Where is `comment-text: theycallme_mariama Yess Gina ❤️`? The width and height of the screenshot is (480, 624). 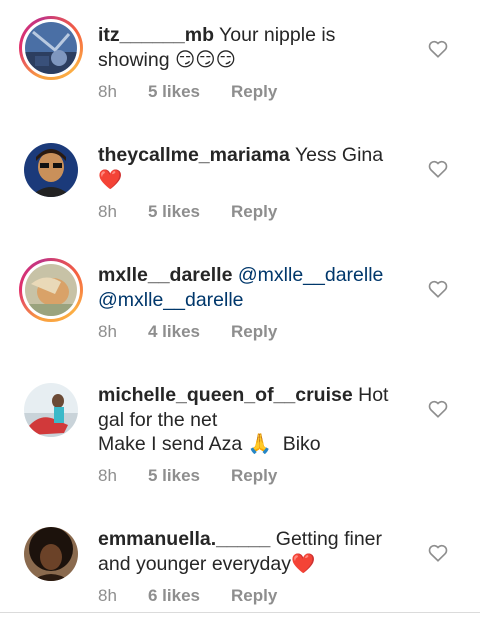
comment-text: theycallme_mariama Yess Gina ❤️ is located at coordinates (253, 167).